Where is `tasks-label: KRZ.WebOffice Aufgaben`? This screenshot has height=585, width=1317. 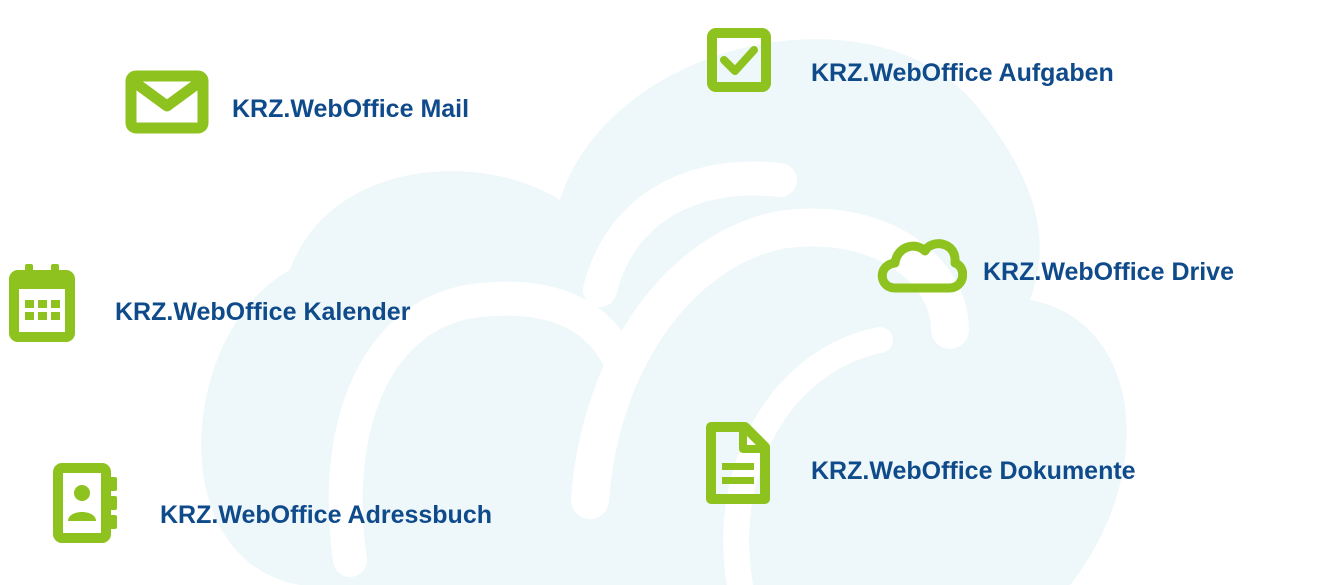 tasks-label: KRZ.WebOffice Aufgaben is located at coordinates (962, 73).